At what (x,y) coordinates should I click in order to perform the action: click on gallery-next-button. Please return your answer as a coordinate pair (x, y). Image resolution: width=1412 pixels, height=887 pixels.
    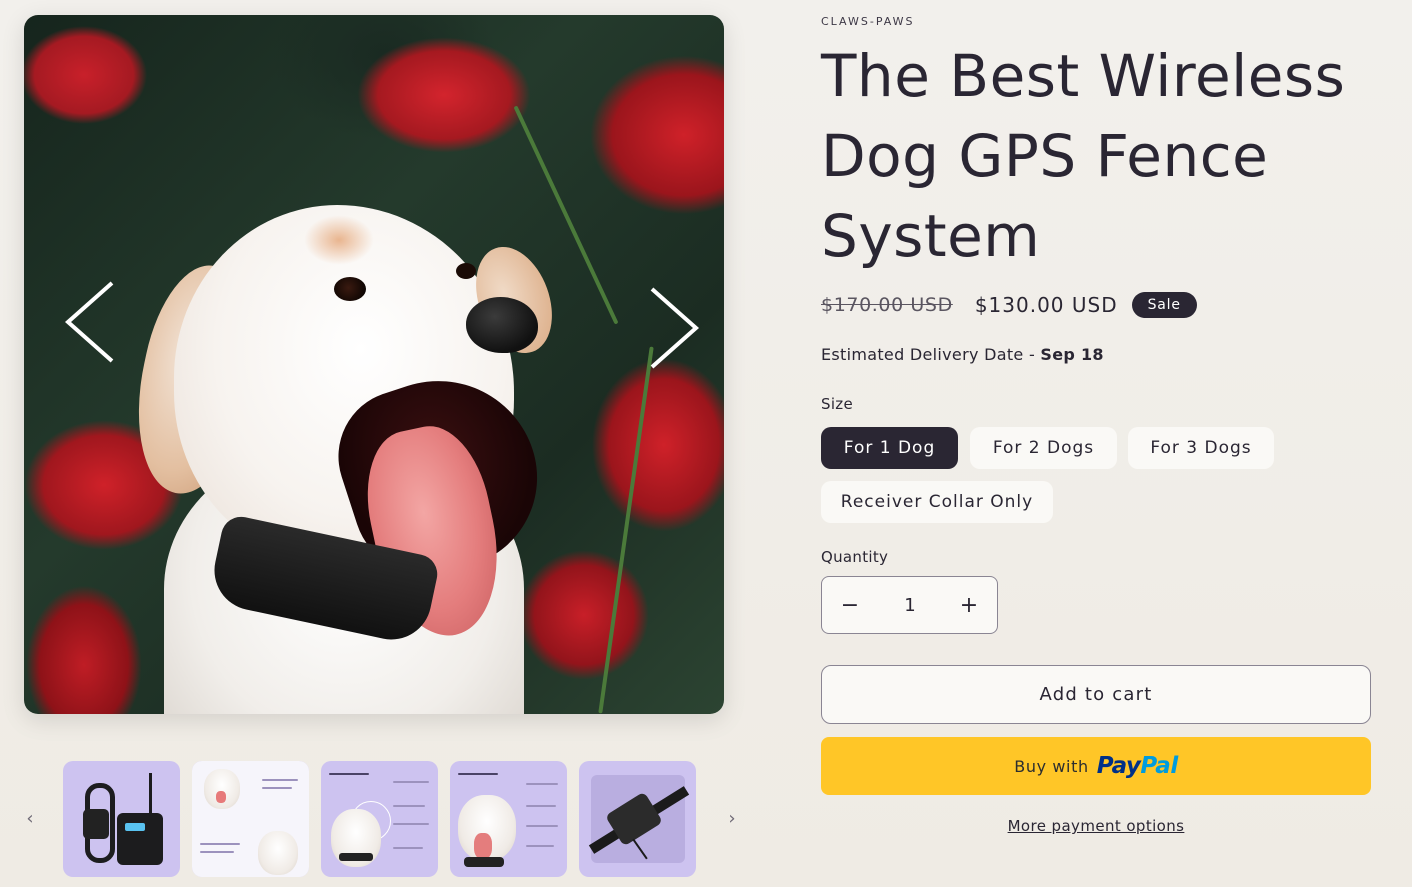
    Looking at the image, I should click on (674, 328).